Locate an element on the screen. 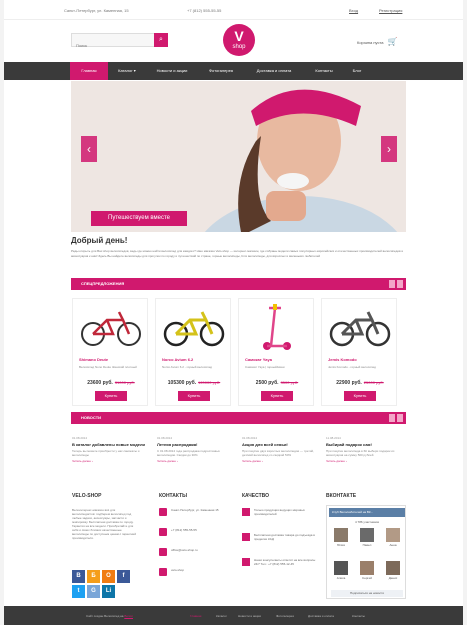 The image size is (467, 625). nav-item-gallery: Фотогалерея is located at coordinates (221, 71).